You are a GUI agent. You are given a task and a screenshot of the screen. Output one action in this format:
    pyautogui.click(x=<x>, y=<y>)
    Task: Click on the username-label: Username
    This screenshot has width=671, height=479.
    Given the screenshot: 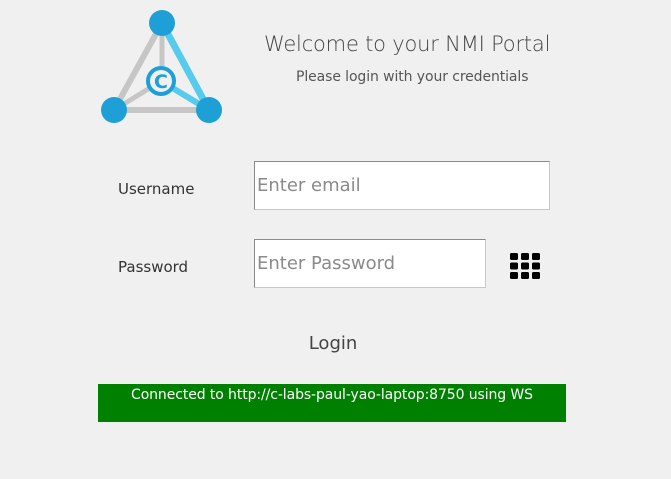 What is the action you would take?
    pyautogui.click(x=156, y=189)
    